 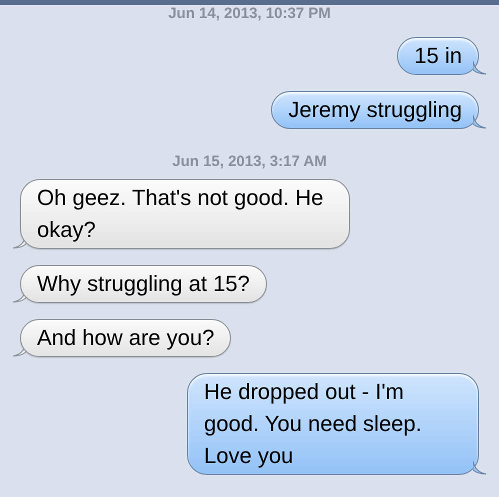 I want to click on message-bubble: He dropped out - I'm good. You need sleep. Love you, so click(x=333, y=424).